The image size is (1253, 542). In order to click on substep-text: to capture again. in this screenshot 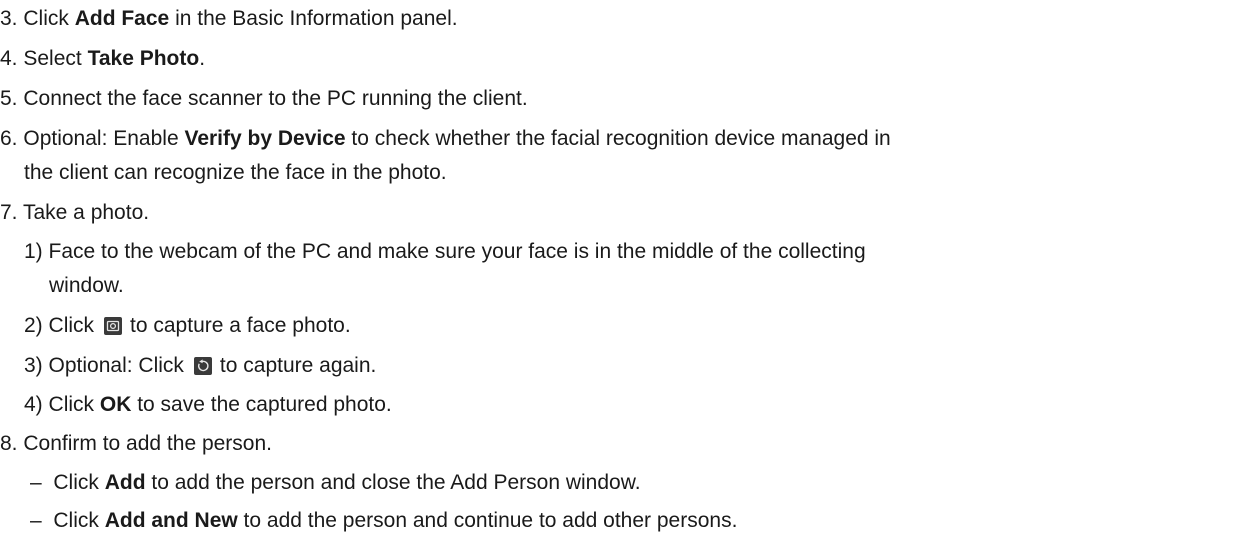, I will do `click(298, 365)`.